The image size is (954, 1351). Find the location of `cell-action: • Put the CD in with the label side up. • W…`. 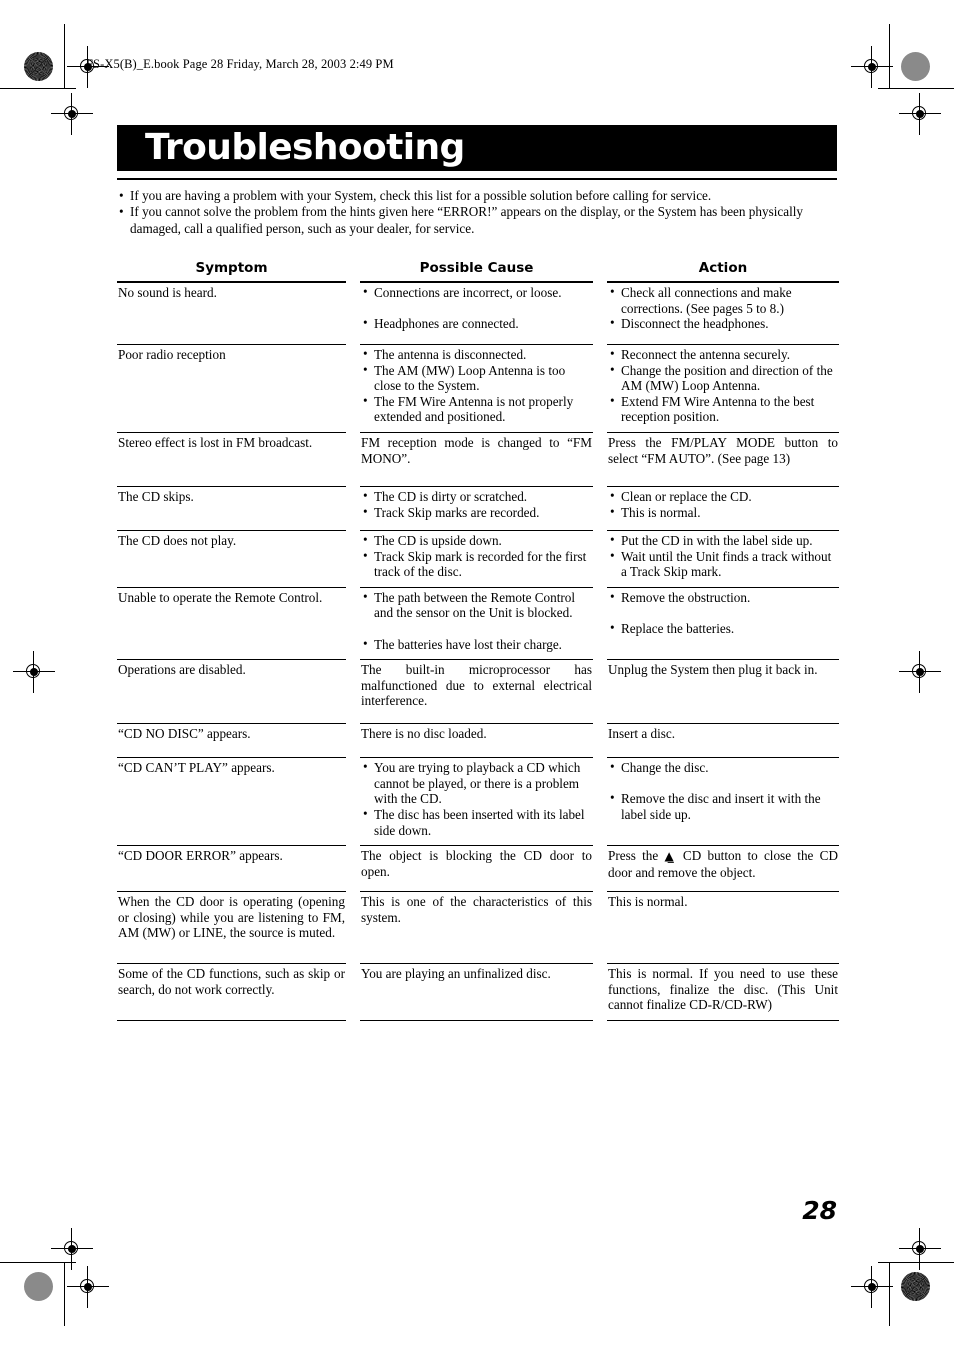

cell-action: • Put the CD in with the label side up. • W… is located at coordinates (723, 558).